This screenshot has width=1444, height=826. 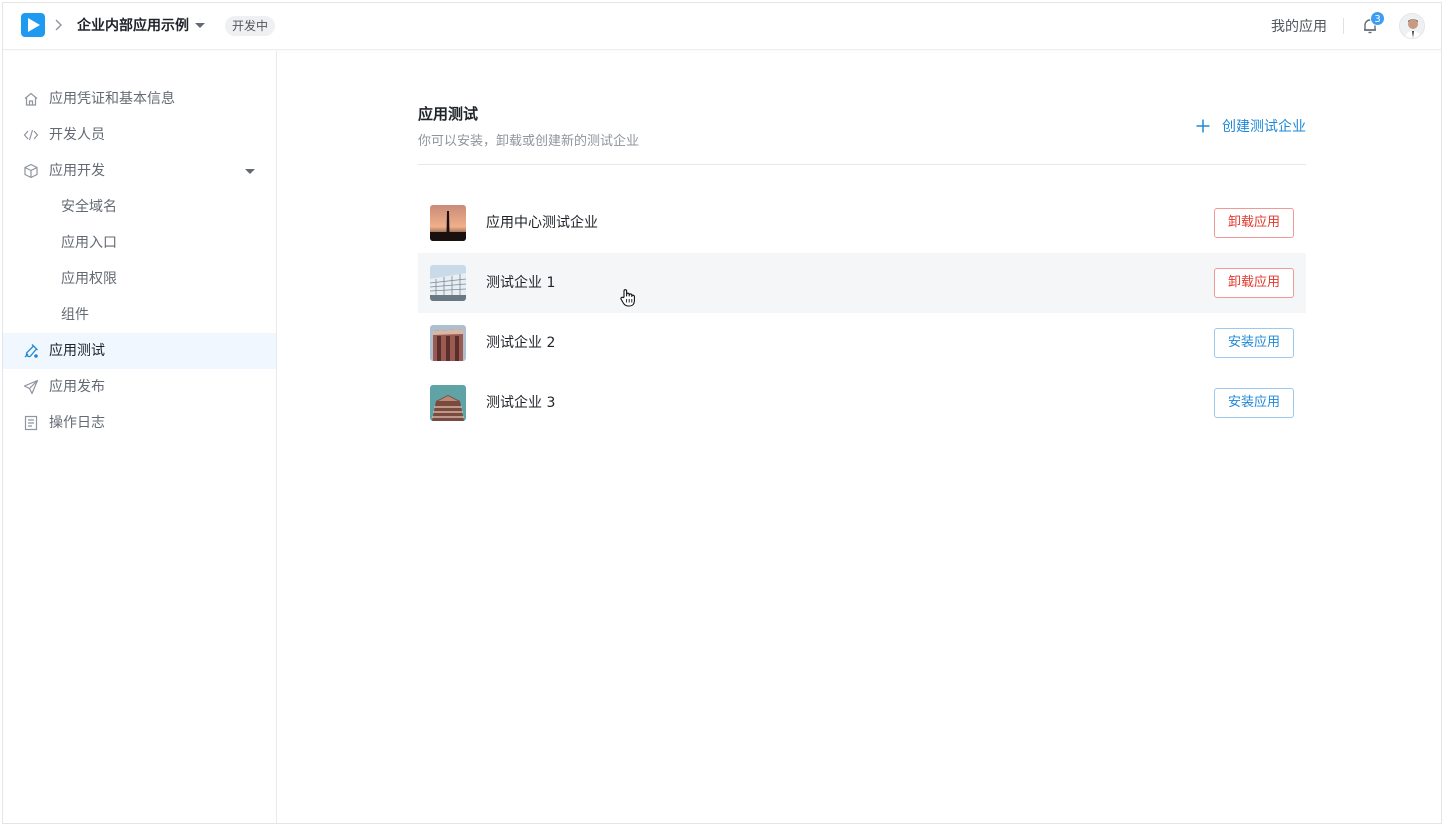 What do you see at coordinates (862, 283) in the screenshot?
I see `org-row: 测试企业 1 卸载应用` at bounding box center [862, 283].